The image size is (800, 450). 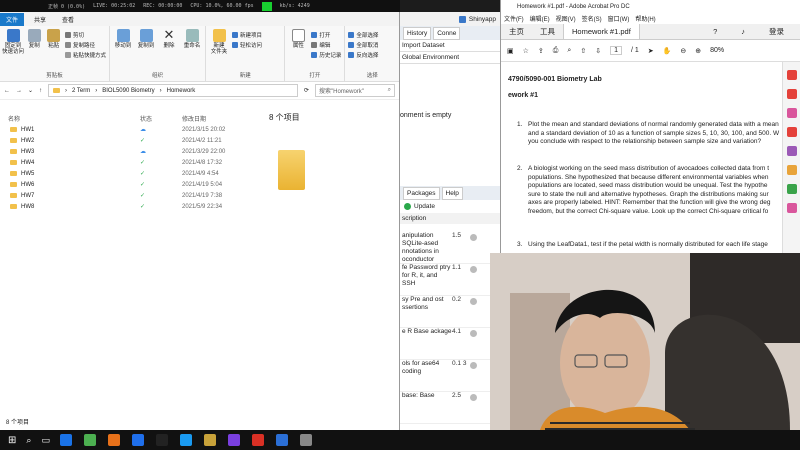 I want to click on column-status: 状态, so click(x=161, y=118).